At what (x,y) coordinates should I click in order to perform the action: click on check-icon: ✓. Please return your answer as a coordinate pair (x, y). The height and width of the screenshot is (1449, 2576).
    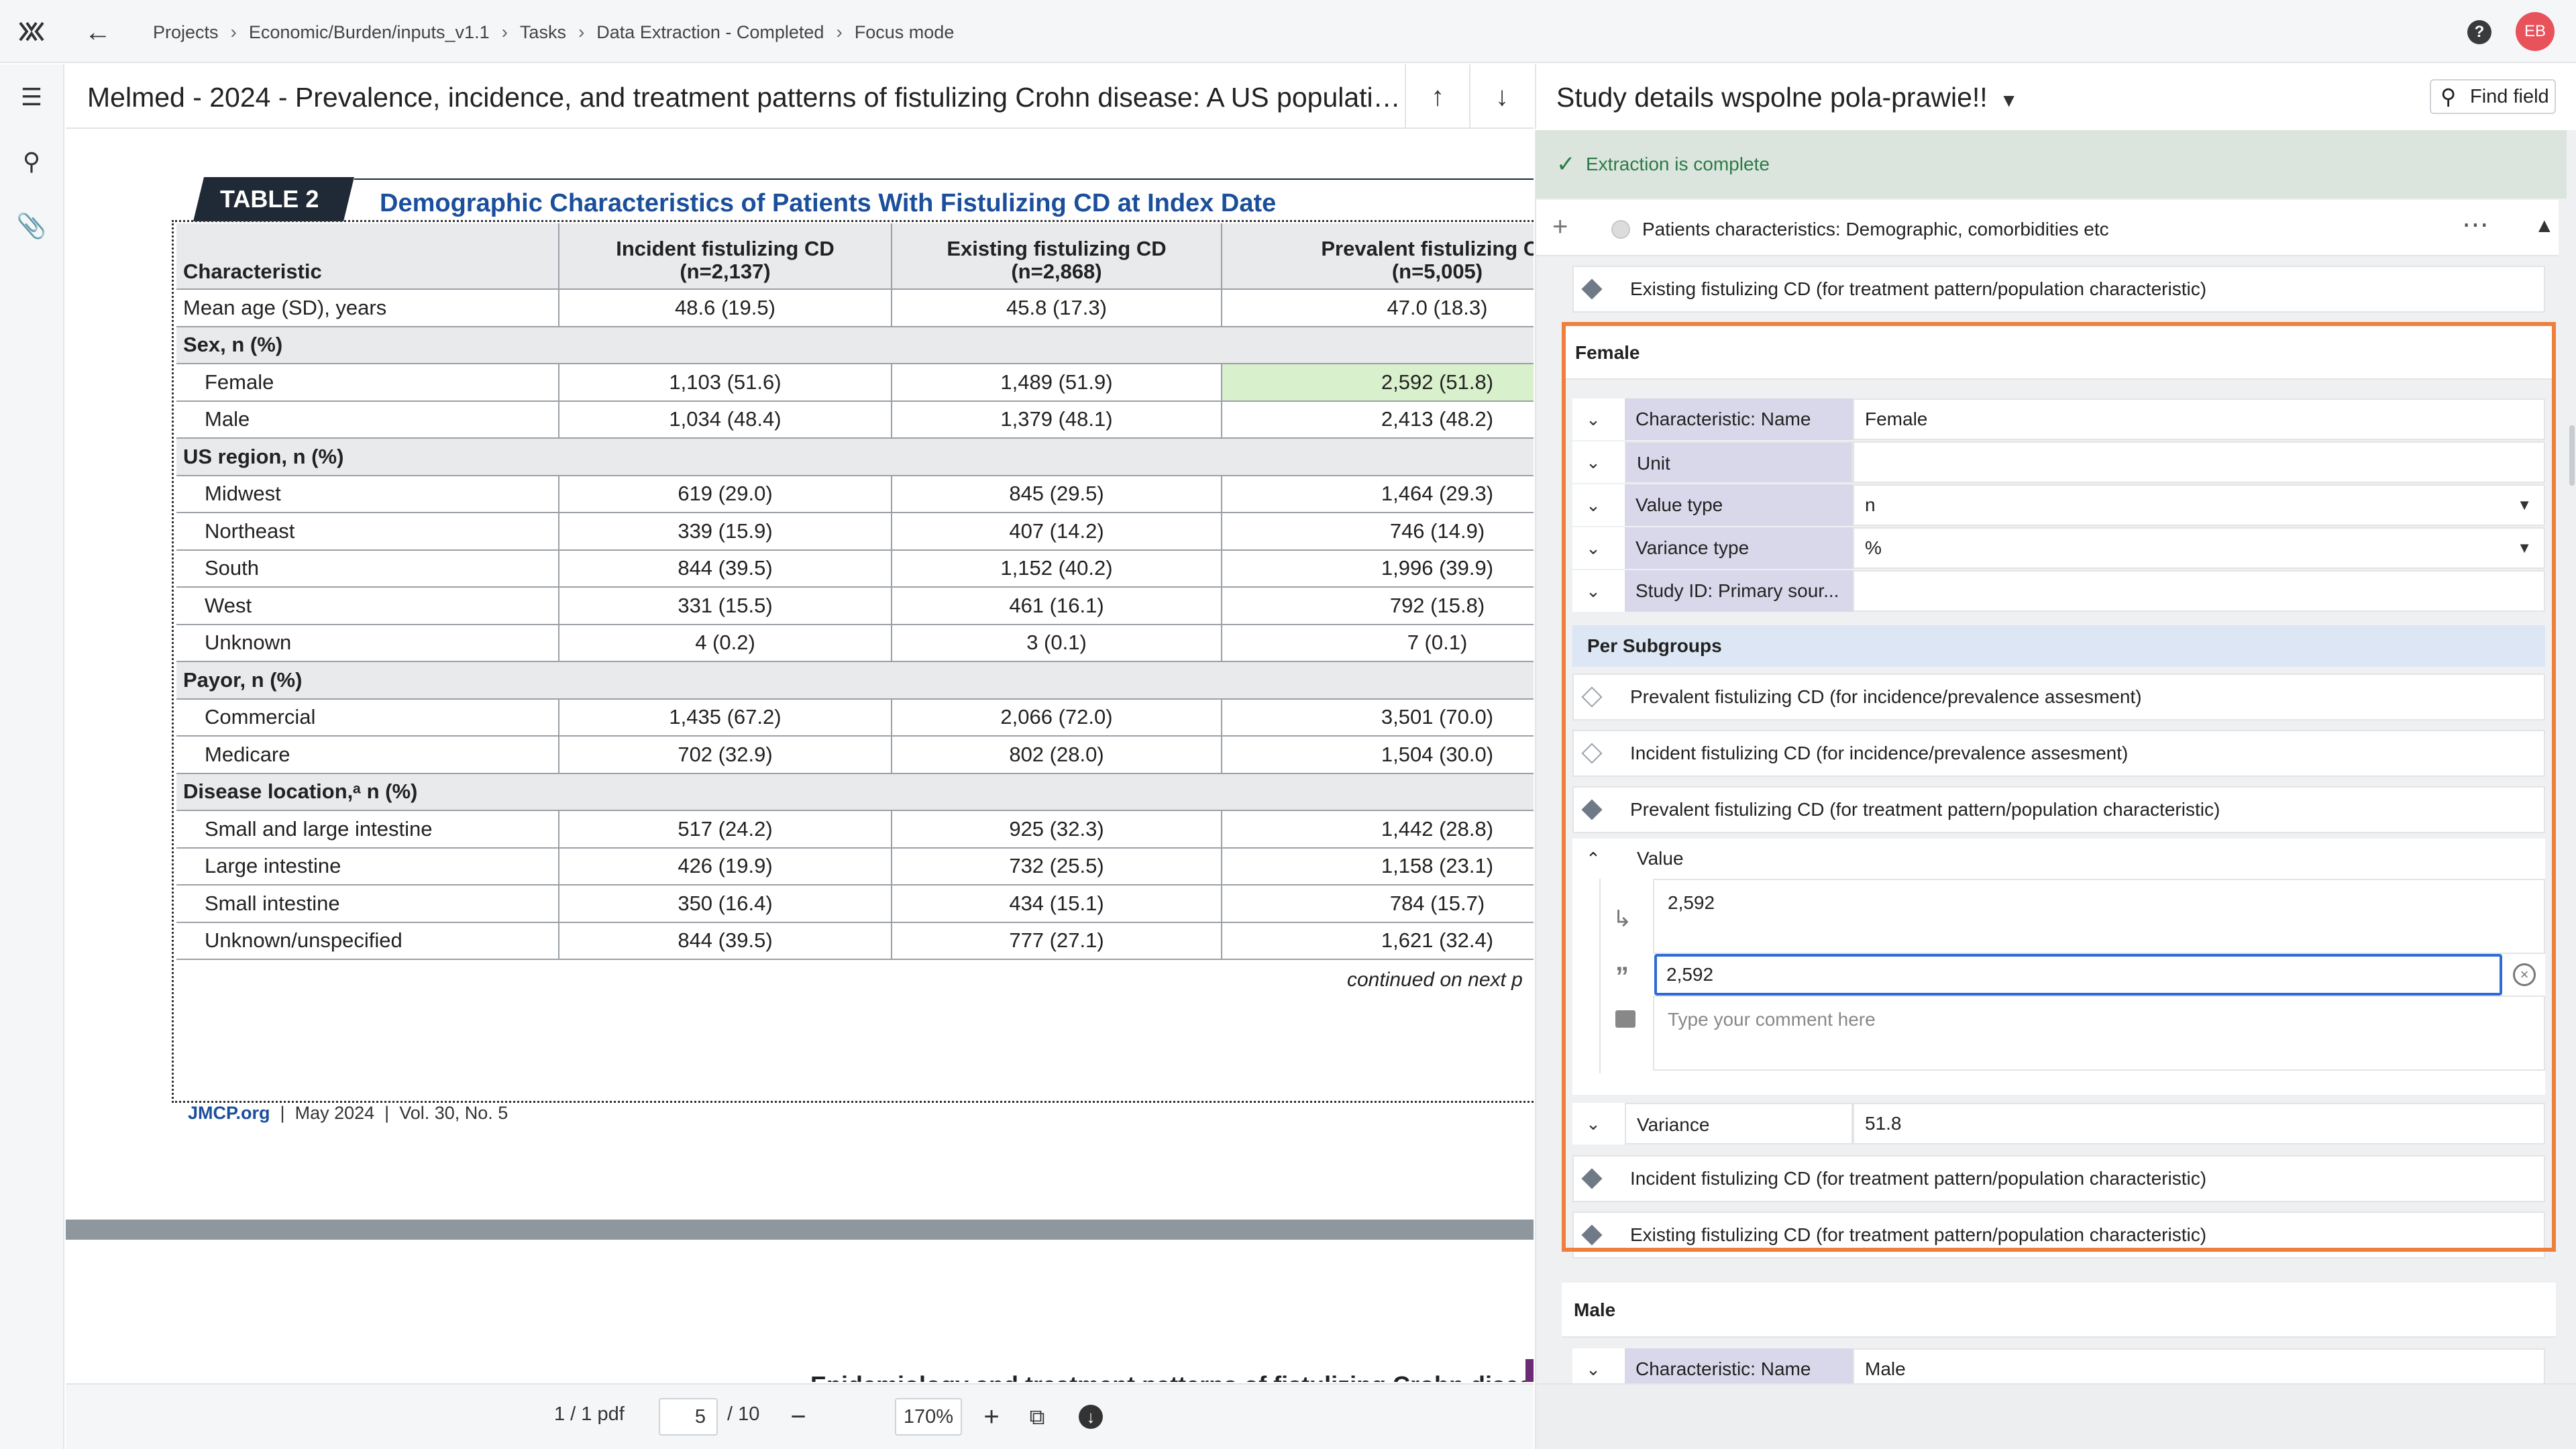
    Looking at the image, I should click on (1566, 164).